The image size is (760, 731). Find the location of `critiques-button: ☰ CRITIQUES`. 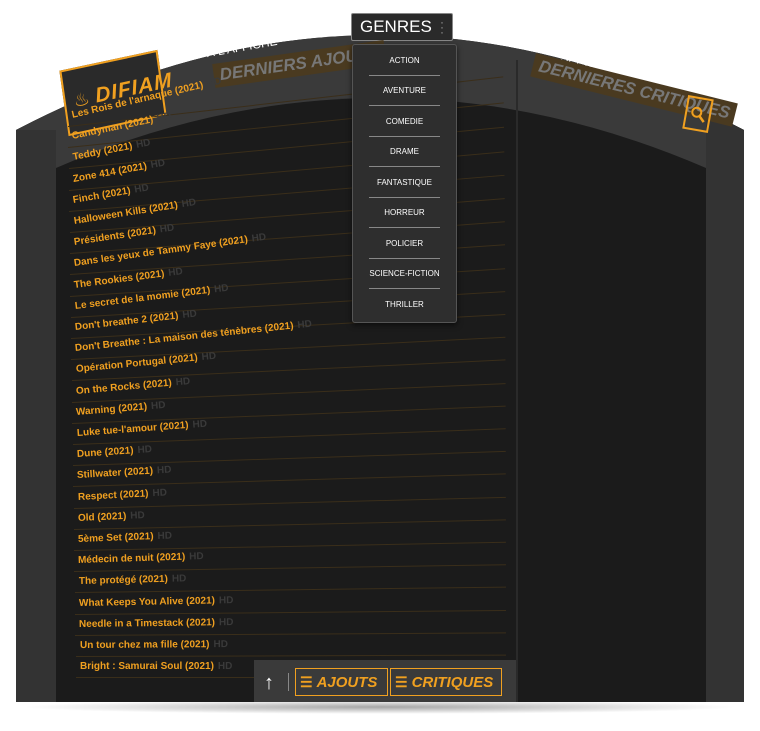

critiques-button: ☰ CRITIQUES is located at coordinates (446, 682).